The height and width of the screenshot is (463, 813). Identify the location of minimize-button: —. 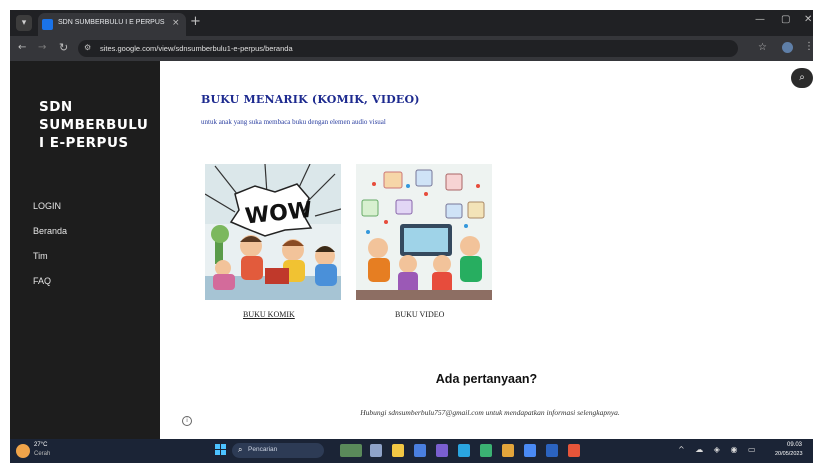
(760, 19).